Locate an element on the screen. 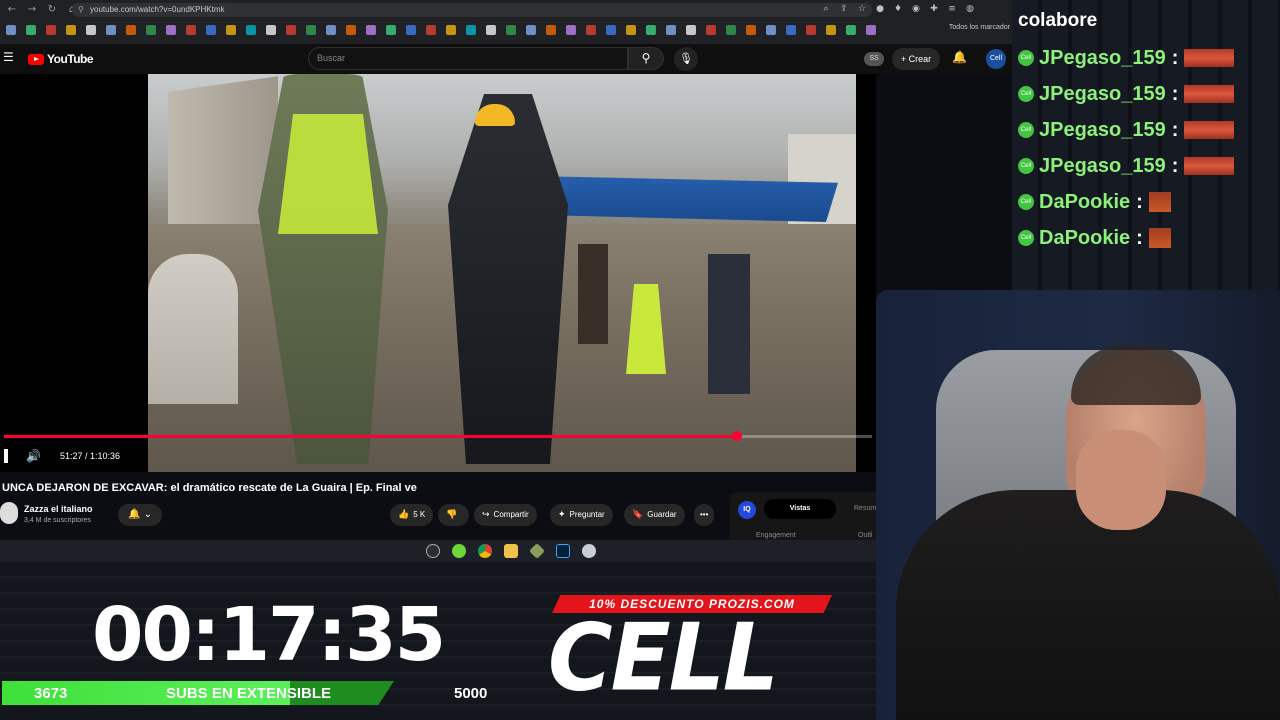 Image resolution: width=1280 pixels, height=720 pixels. account-avatar: Cell is located at coordinates (996, 59).